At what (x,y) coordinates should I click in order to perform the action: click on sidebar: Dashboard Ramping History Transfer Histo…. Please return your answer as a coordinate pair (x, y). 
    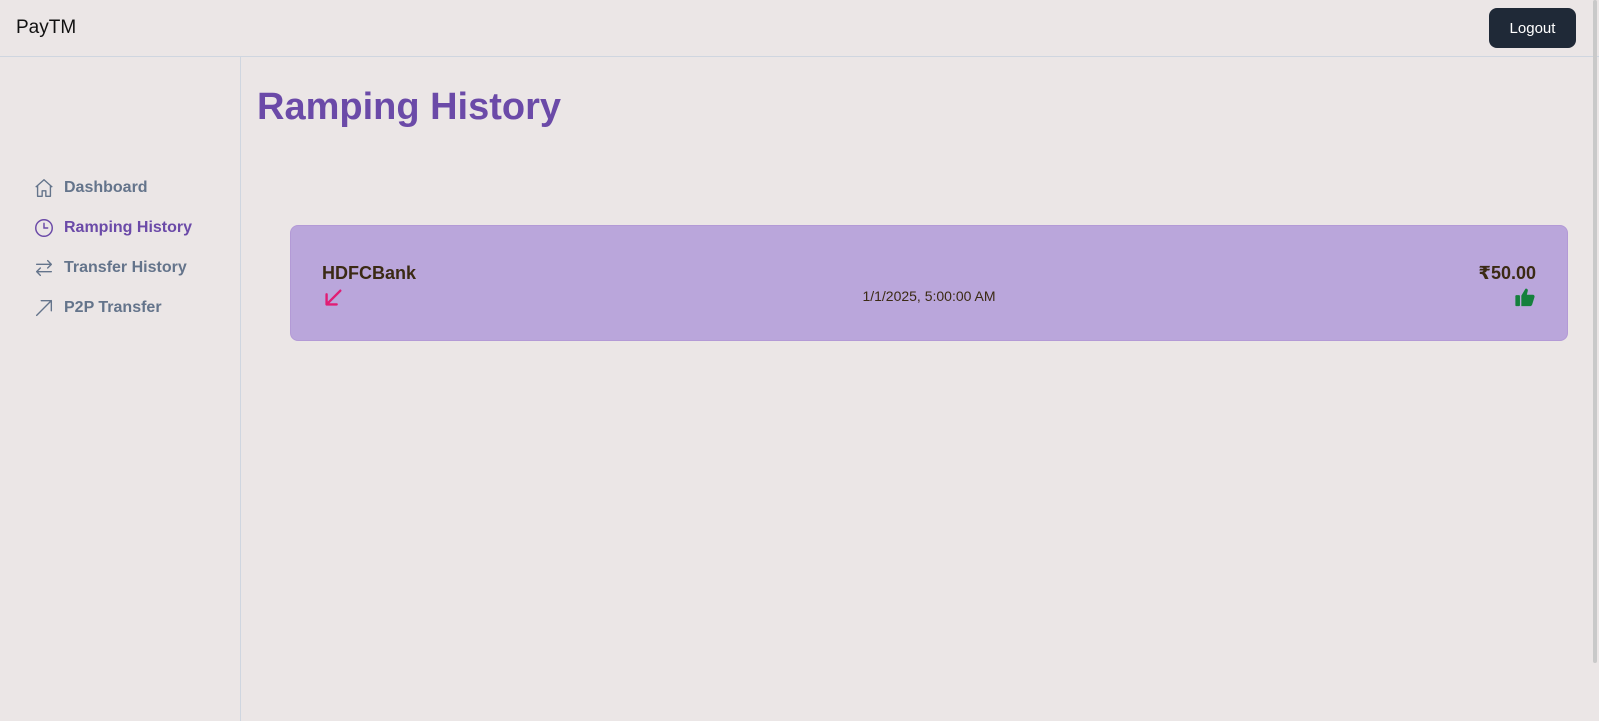
    Looking at the image, I should click on (120, 389).